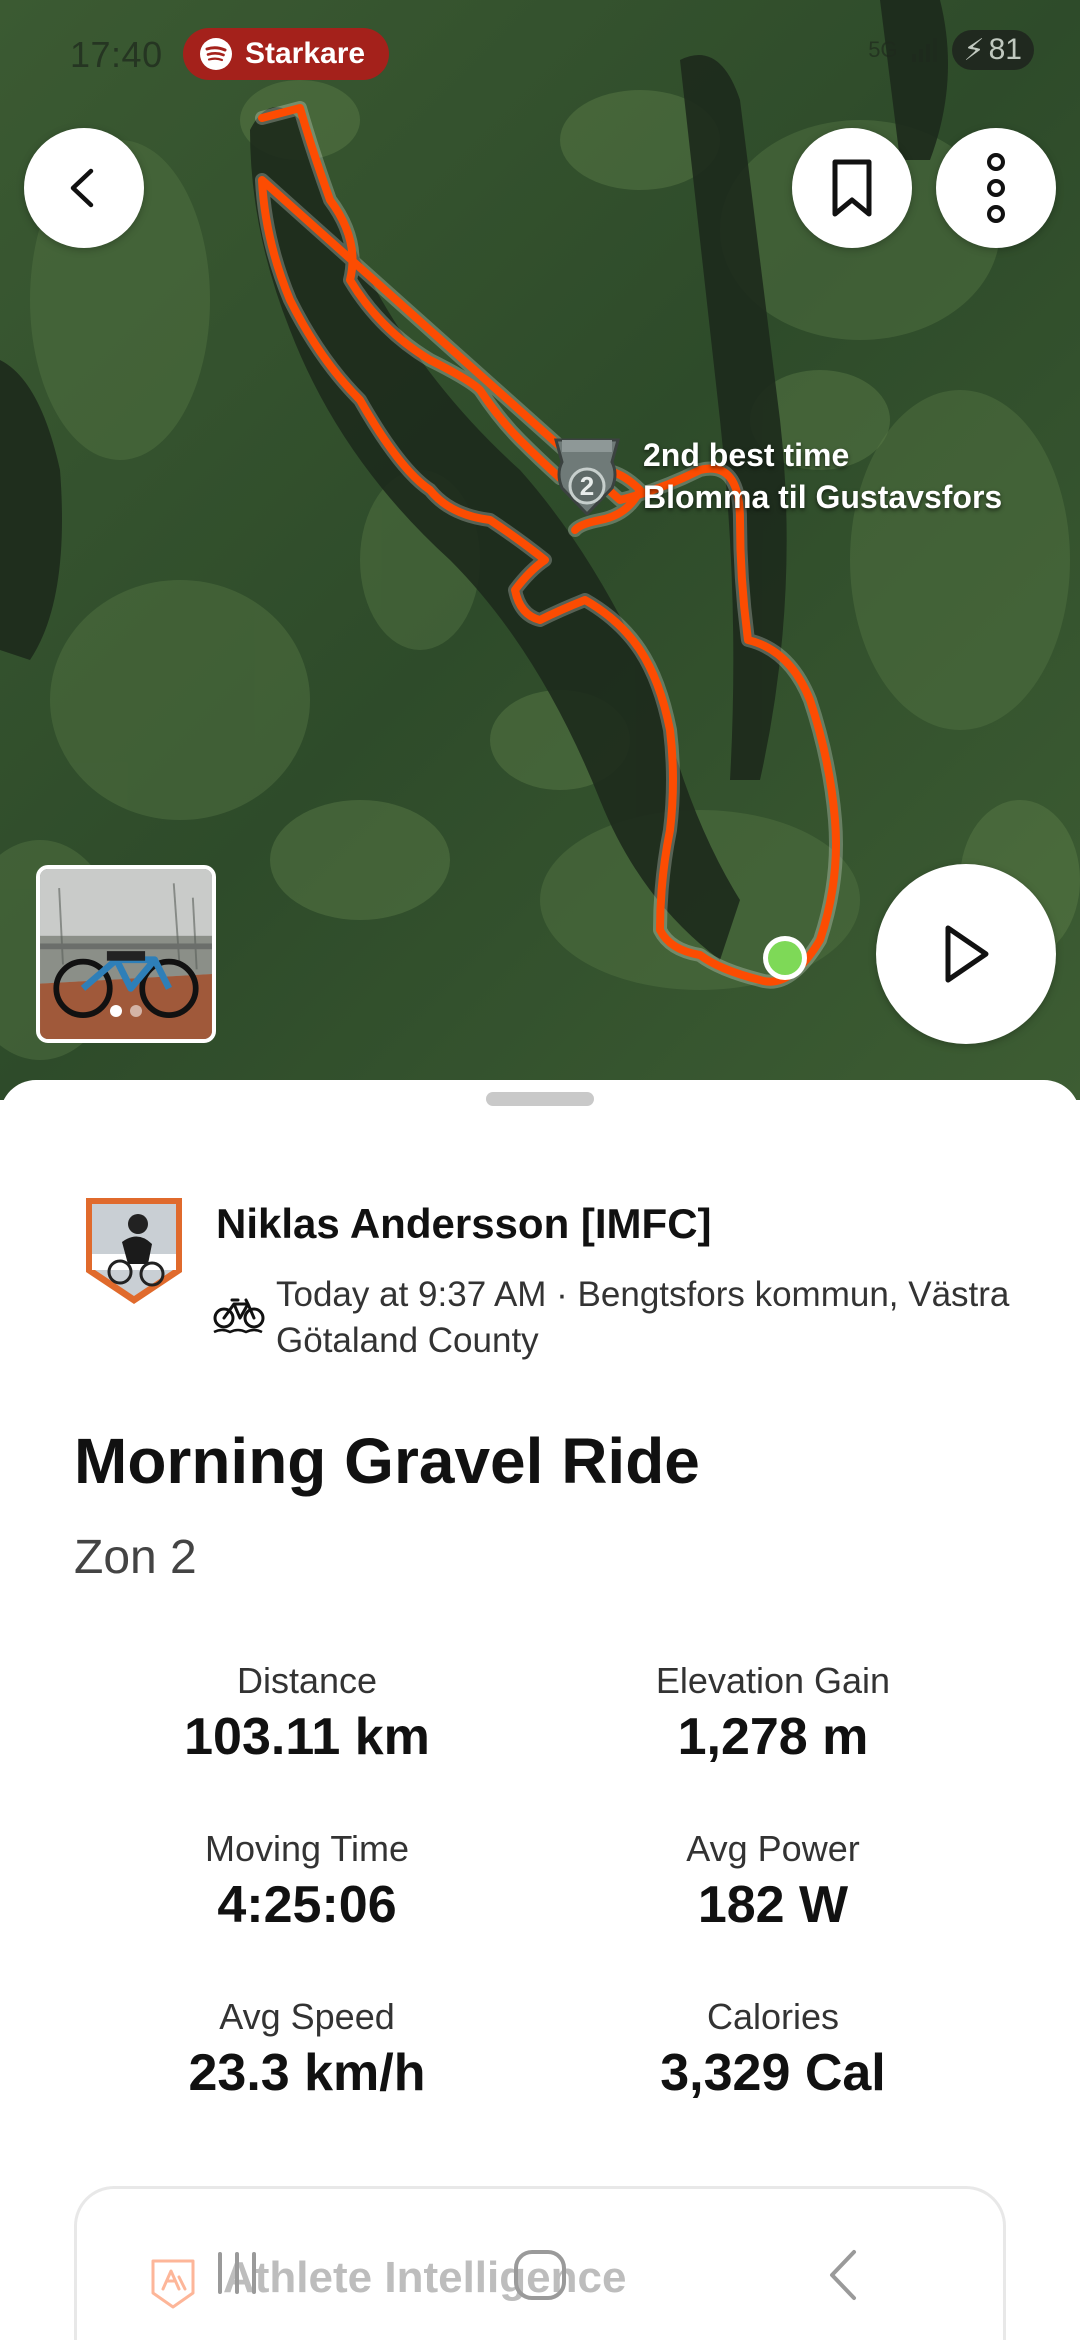 The image size is (1080, 2340). Describe the element at coordinates (307, 1680) in the screenshot. I see `stat-label: Distance` at that location.